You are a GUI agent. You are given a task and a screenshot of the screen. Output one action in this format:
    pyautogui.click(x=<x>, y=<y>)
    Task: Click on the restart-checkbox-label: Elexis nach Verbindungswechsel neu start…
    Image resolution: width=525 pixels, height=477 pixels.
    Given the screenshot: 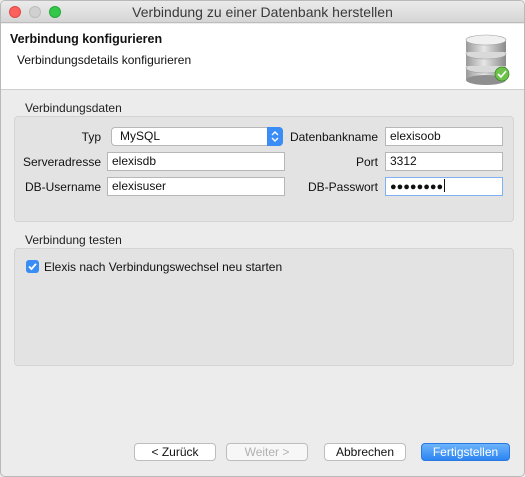 What is the action you would take?
    pyautogui.click(x=163, y=267)
    